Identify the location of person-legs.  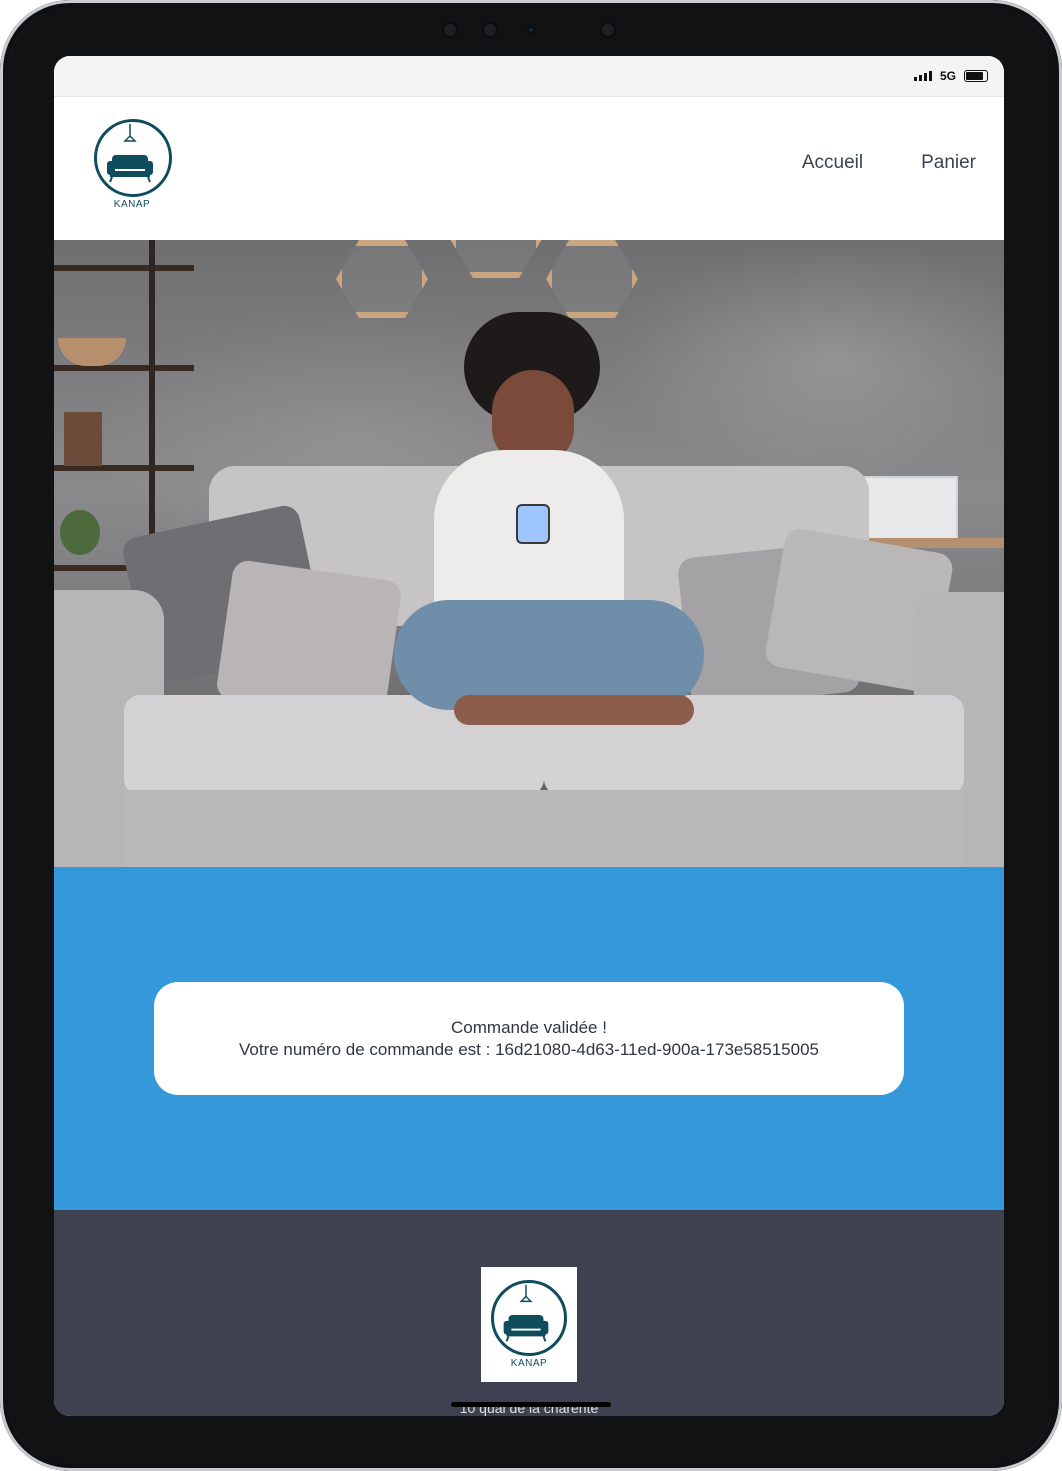
(549, 655).